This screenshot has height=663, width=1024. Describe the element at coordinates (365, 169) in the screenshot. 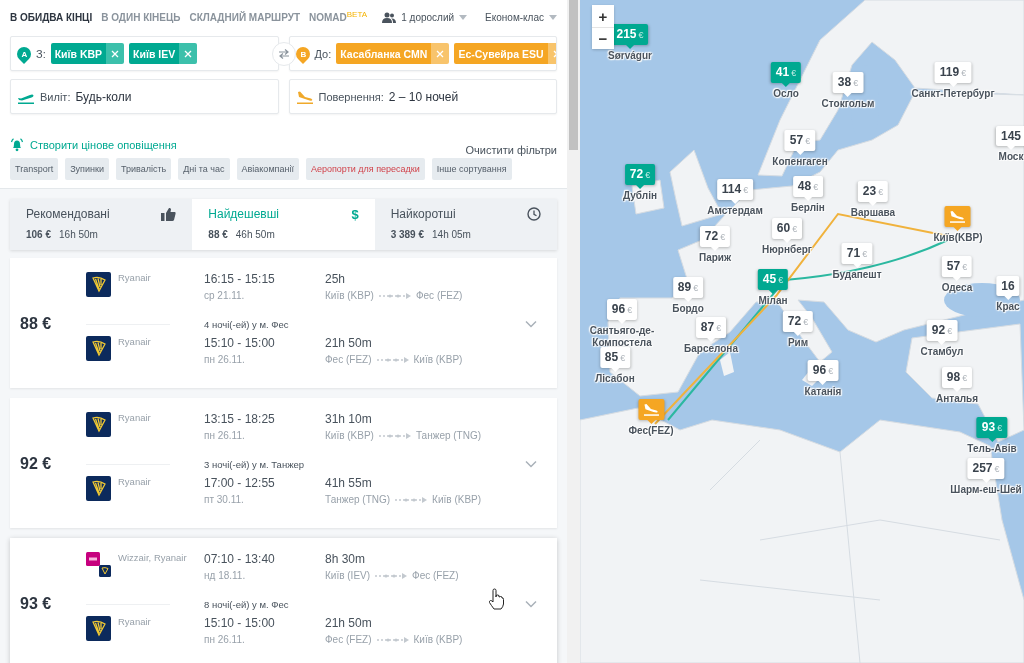

I see `filter-button: Аеропорти для пересадки` at that location.